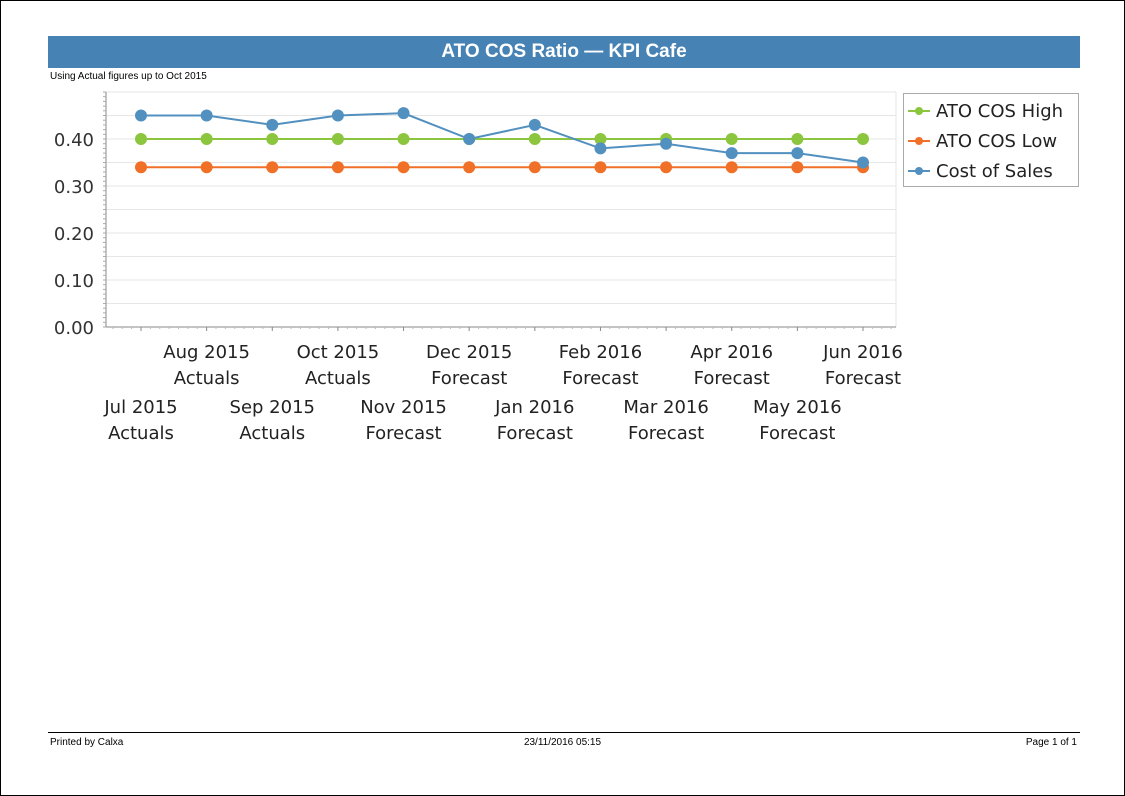 This screenshot has width=1125, height=796. I want to click on series-line-cost, so click(502, 138).